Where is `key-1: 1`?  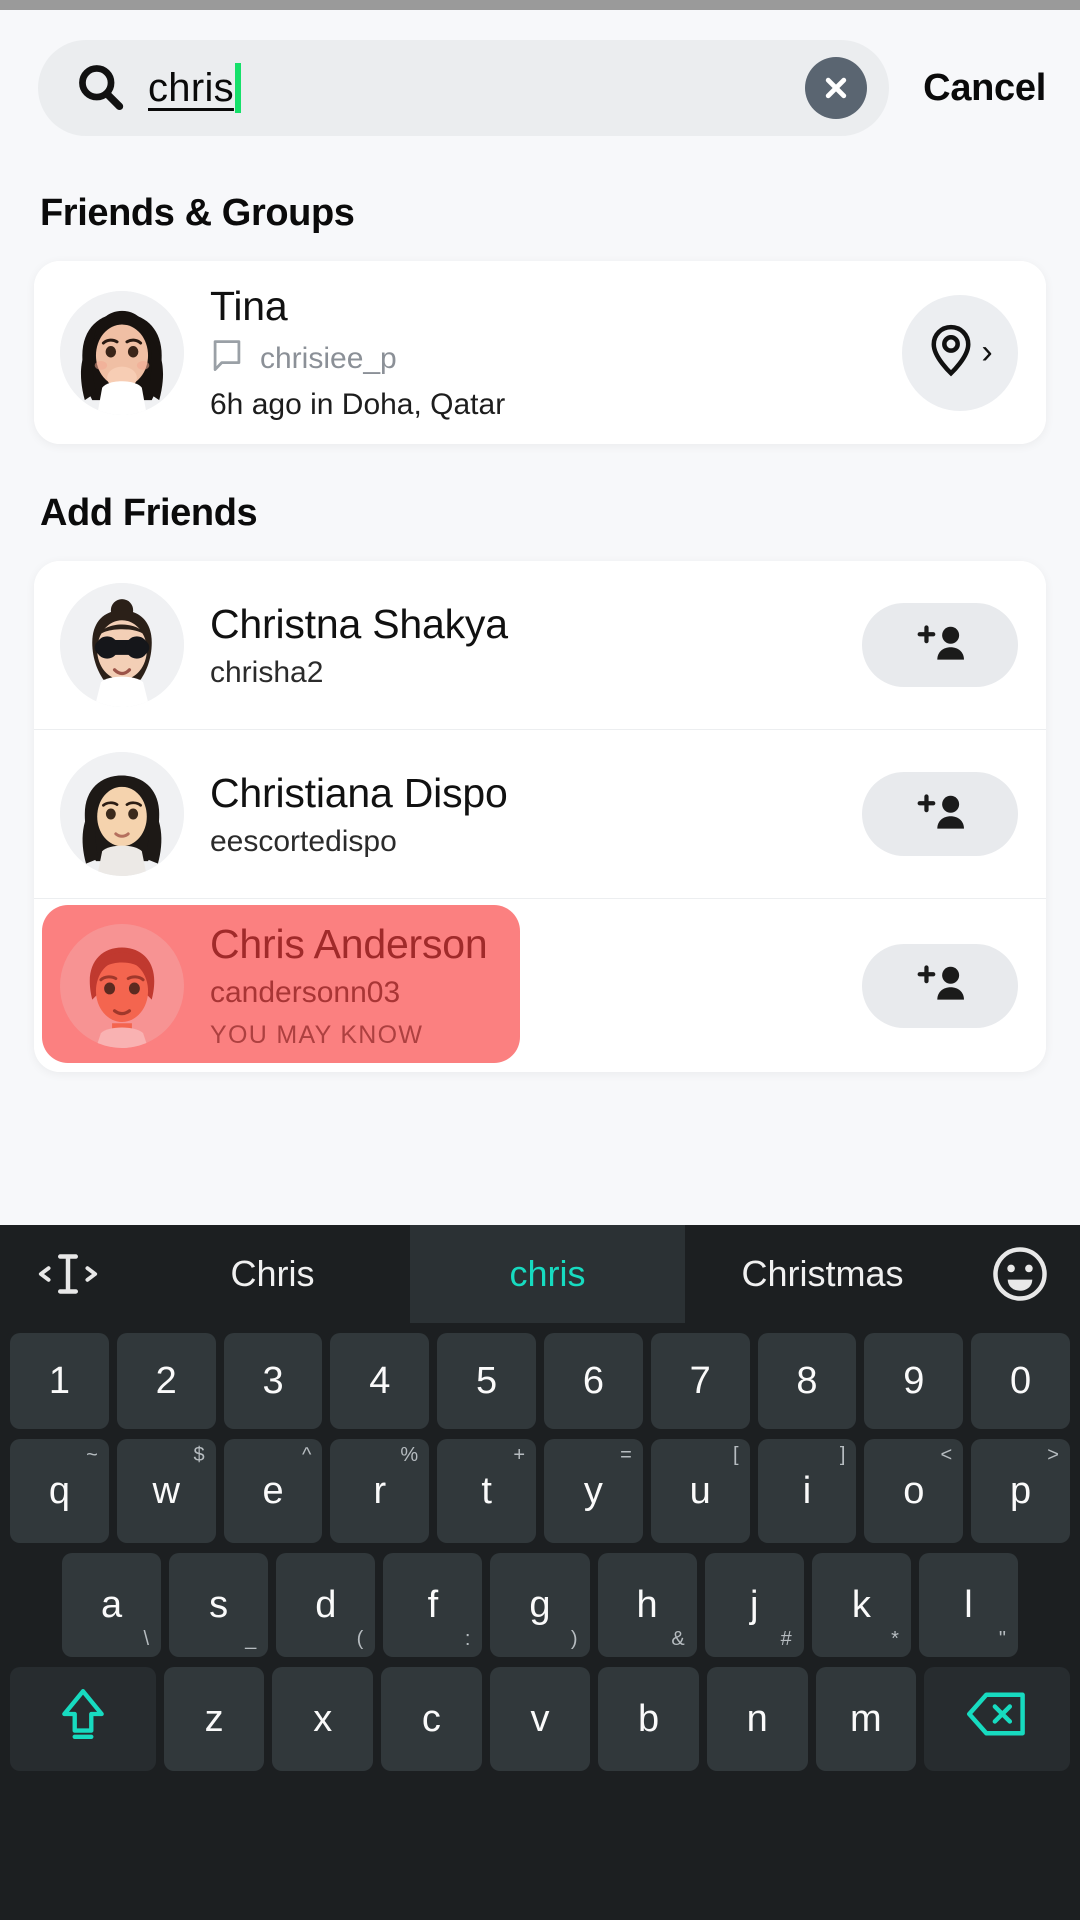 key-1: 1 is located at coordinates (59, 1381).